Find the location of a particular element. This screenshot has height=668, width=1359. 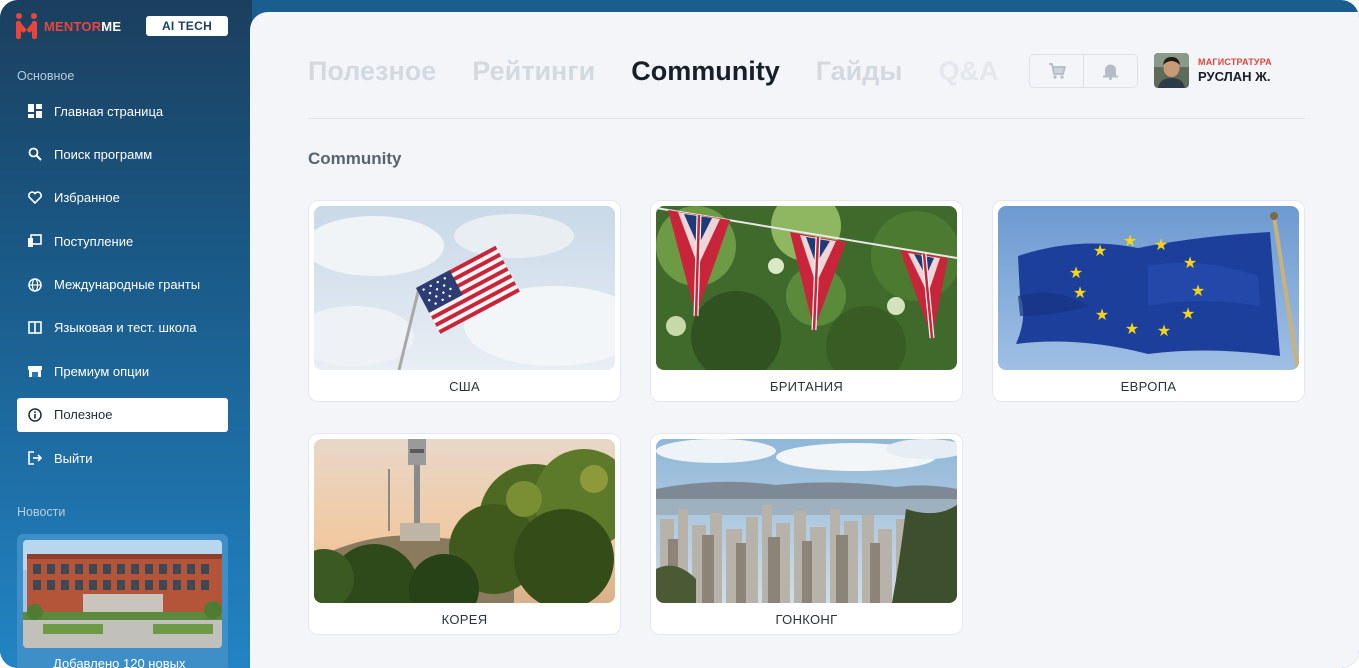

sidebar-item-useful: Полезное is located at coordinates (122, 414).